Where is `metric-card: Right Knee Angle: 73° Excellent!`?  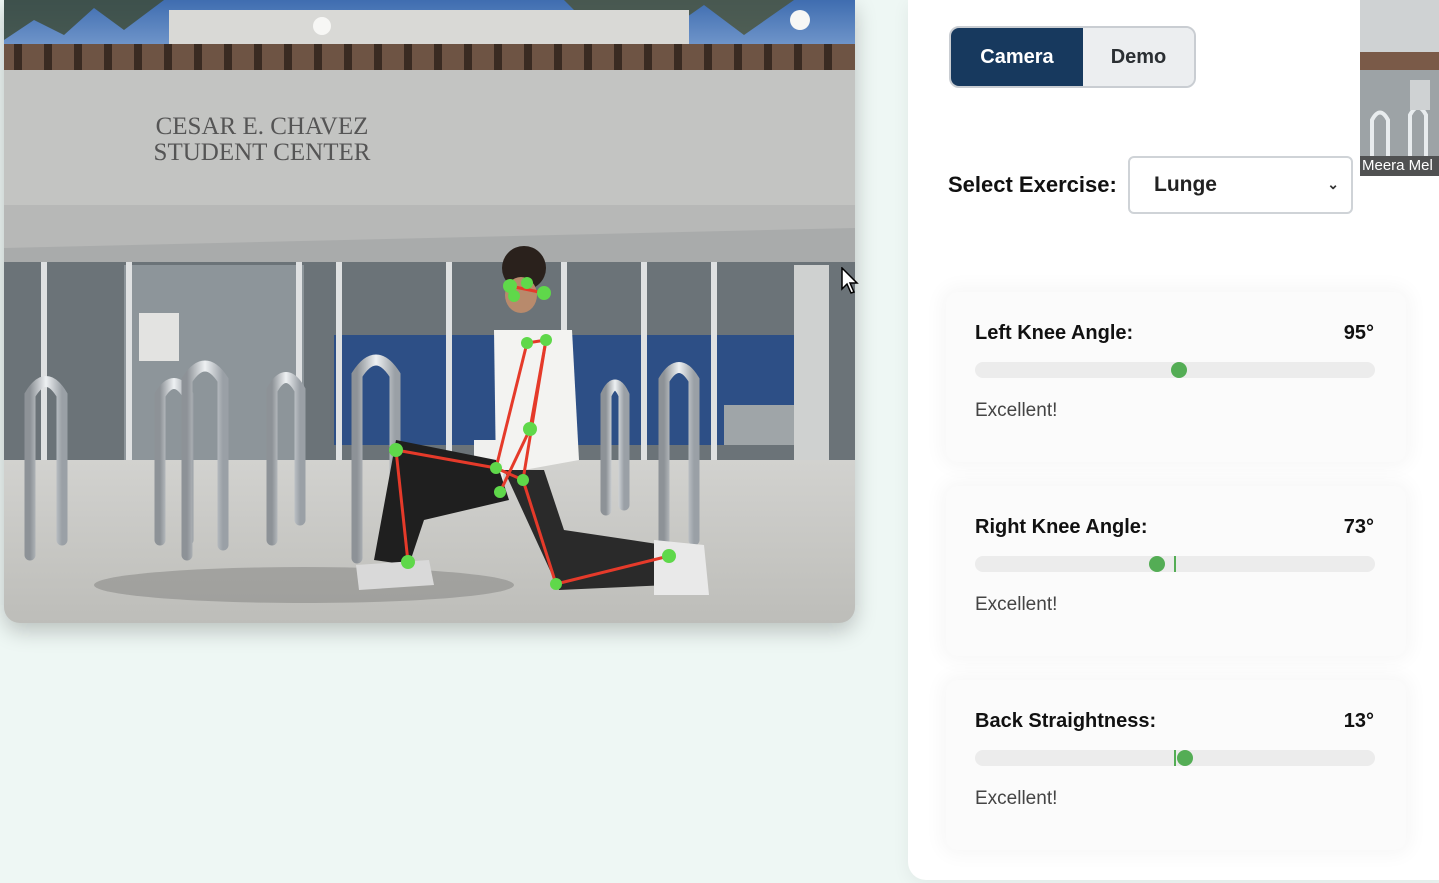 metric-card: Right Knee Angle: 73° Excellent! is located at coordinates (1176, 571).